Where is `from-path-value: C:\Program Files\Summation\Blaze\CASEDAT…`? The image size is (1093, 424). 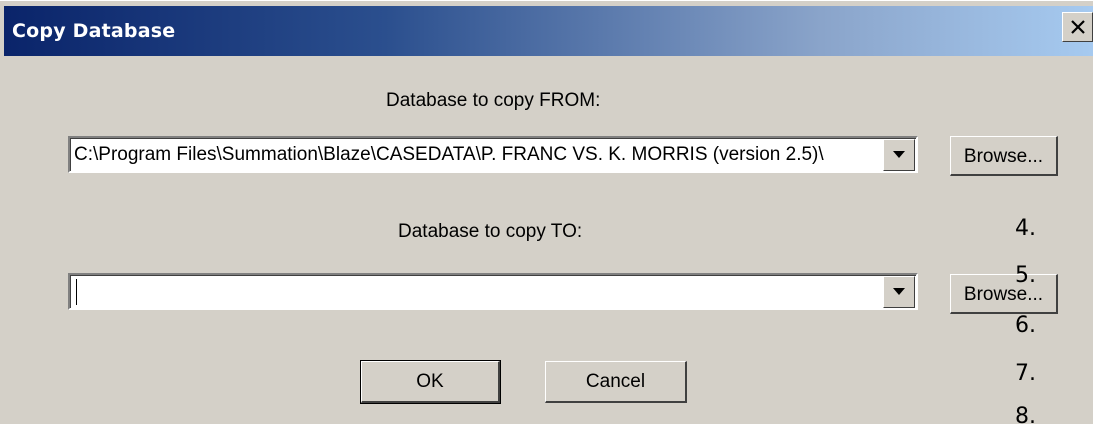
from-path-value: C:\Program Files\Summation\Blaze\CASEDAT… is located at coordinates (449, 154).